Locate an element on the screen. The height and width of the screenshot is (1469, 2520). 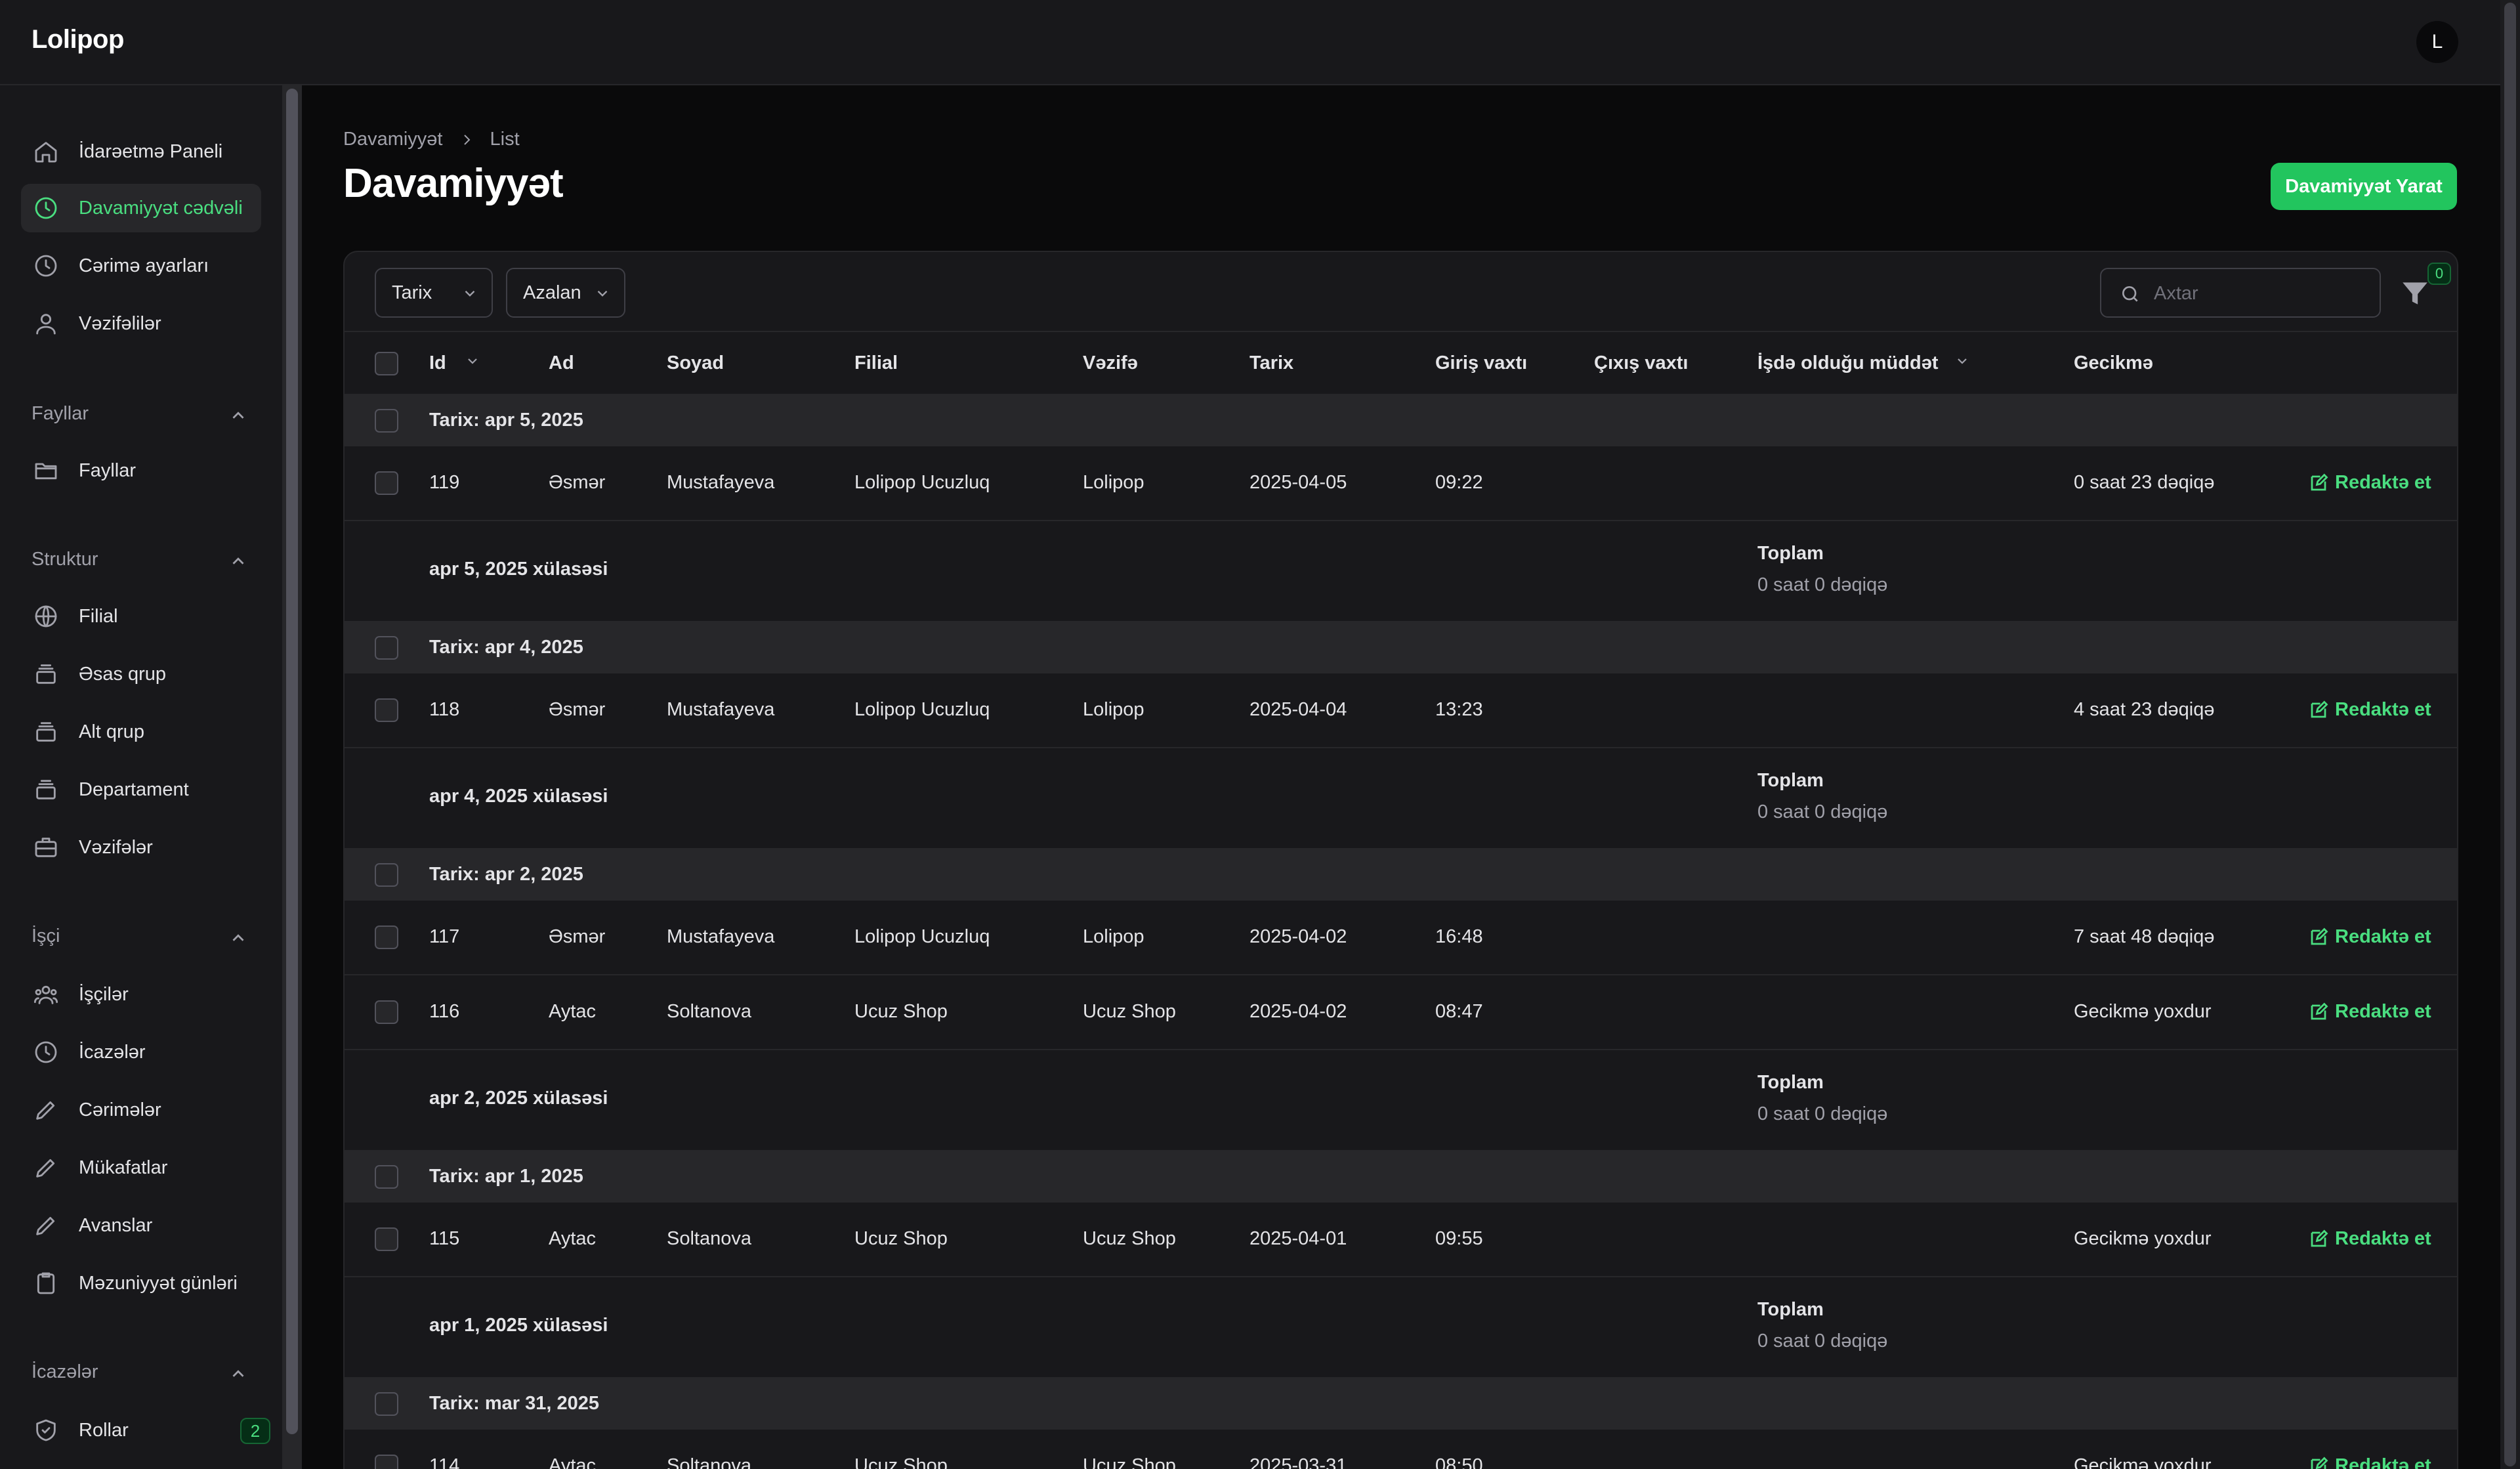
column-header-filial: Filial is located at coordinates (876, 363).